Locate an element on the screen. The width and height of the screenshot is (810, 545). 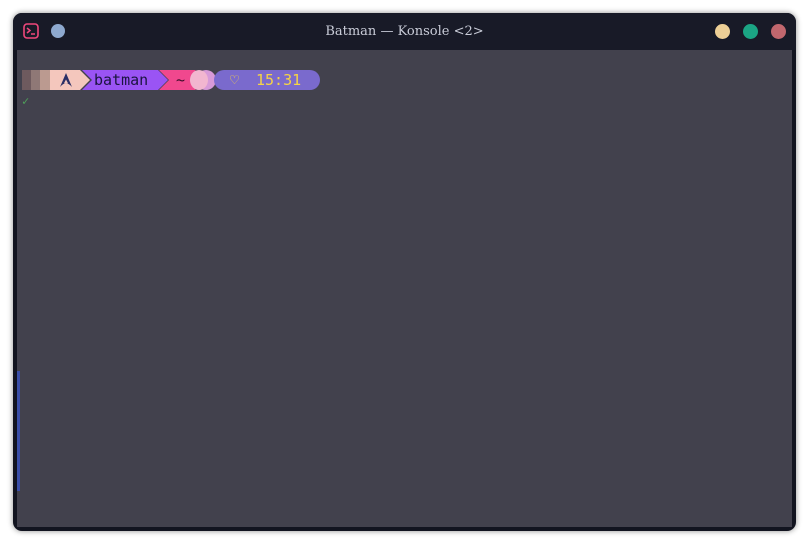
maximize-button is located at coordinates (750, 31).